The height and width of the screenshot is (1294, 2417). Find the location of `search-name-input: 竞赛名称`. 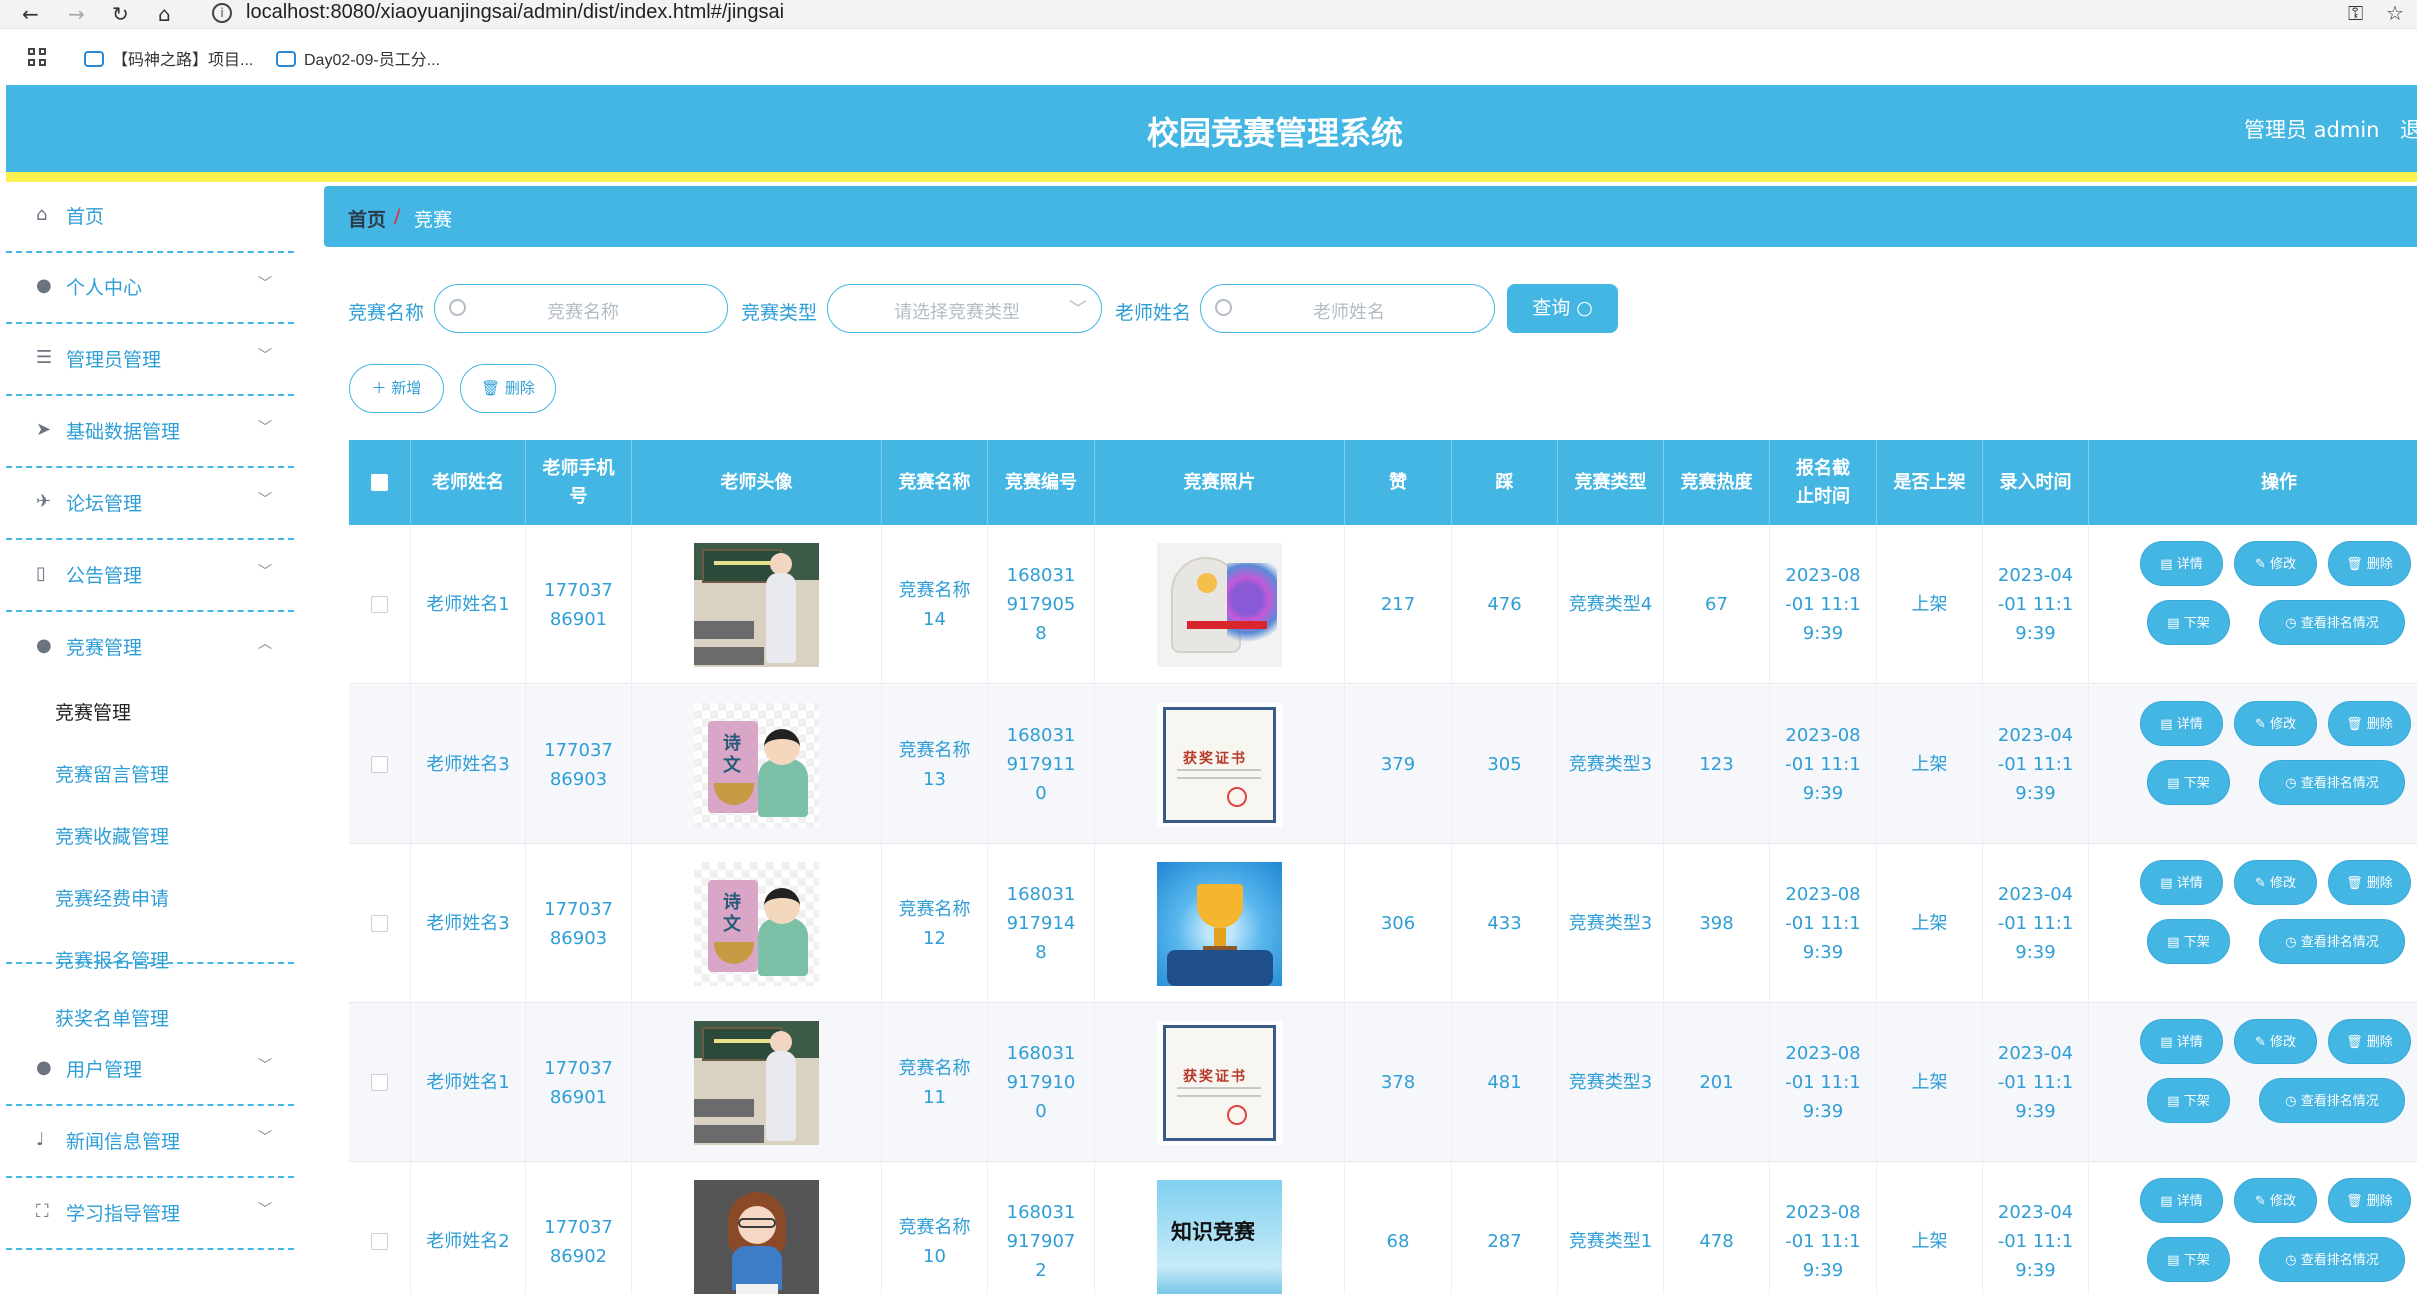

search-name-input: 竞赛名称 is located at coordinates (581, 308).